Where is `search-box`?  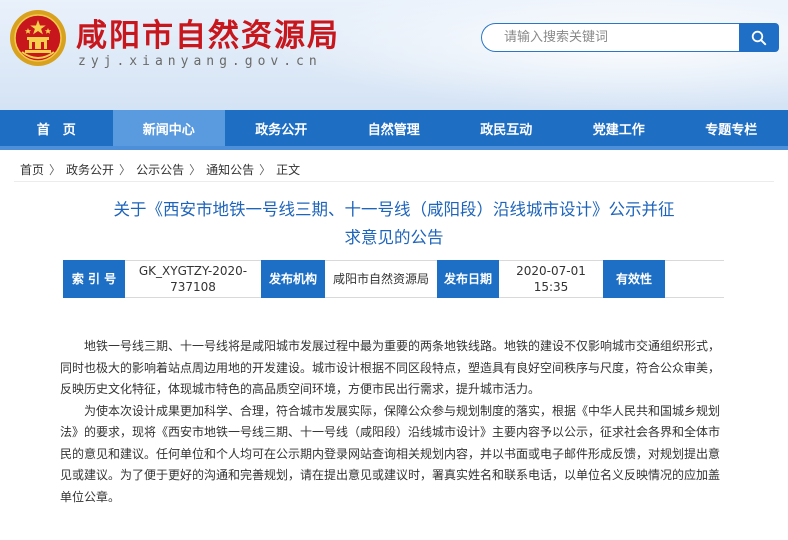
search-box is located at coordinates (610, 37).